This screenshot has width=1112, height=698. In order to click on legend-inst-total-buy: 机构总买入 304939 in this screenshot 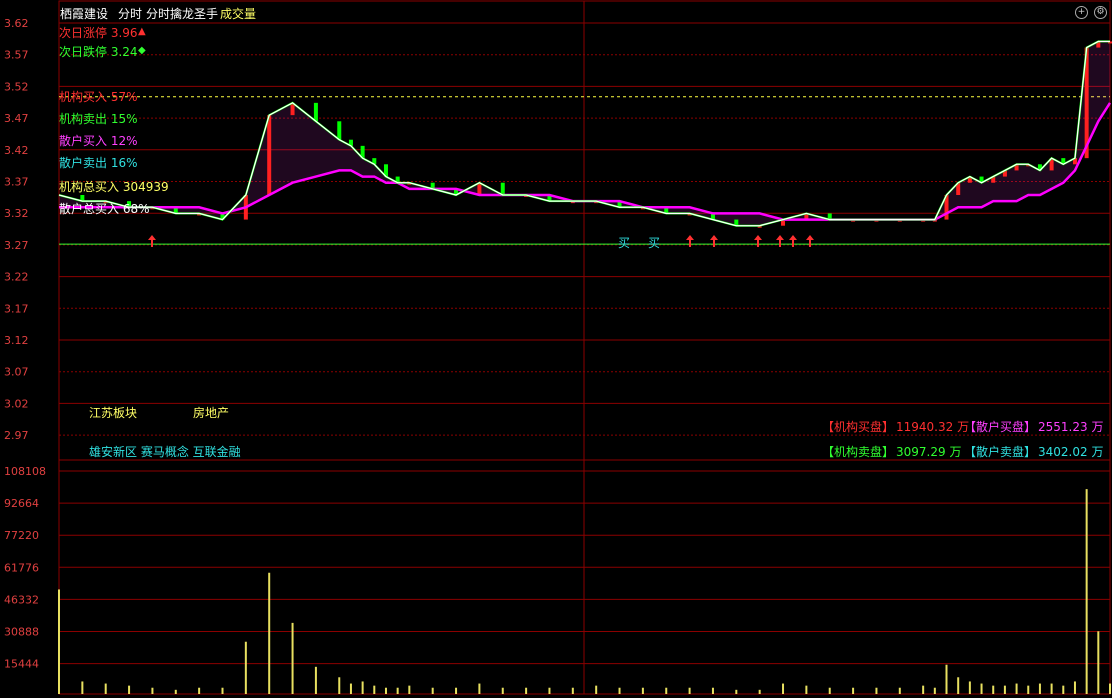, I will do `click(114, 187)`.